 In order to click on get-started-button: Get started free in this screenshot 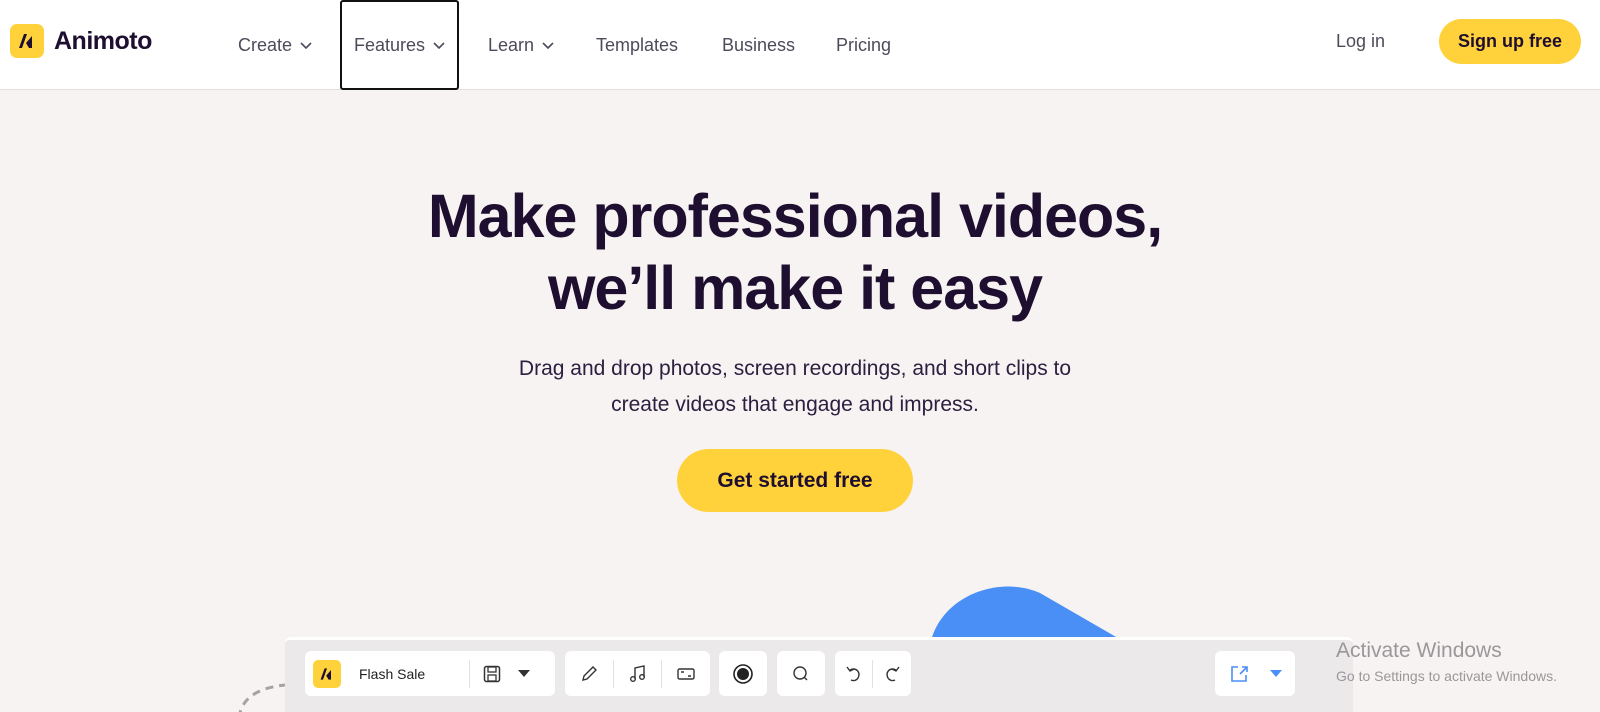, I will do `click(795, 480)`.